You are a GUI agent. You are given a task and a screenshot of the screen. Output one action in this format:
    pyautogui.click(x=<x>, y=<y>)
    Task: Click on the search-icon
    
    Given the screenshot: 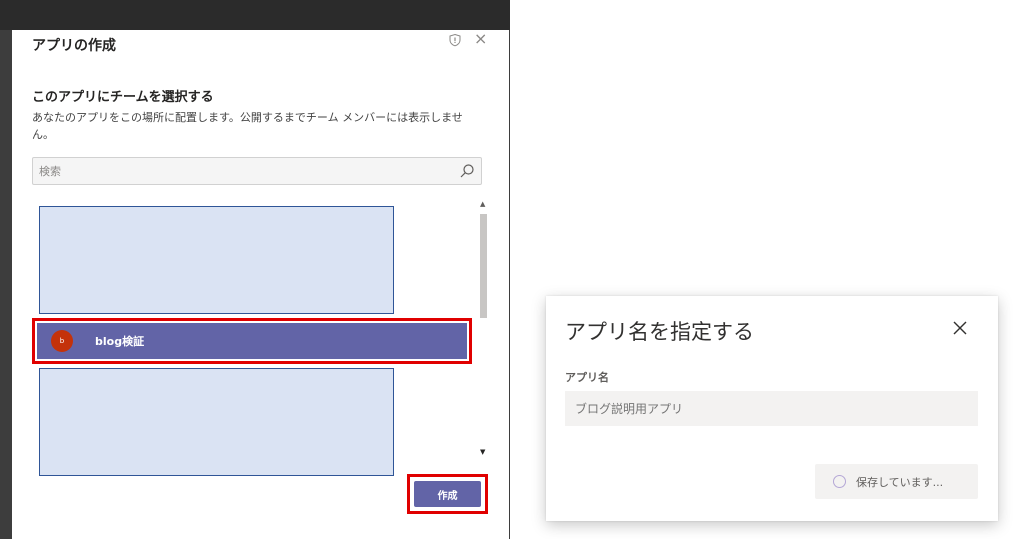 What is the action you would take?
    pyautogui.click(x=467, y=171)
    